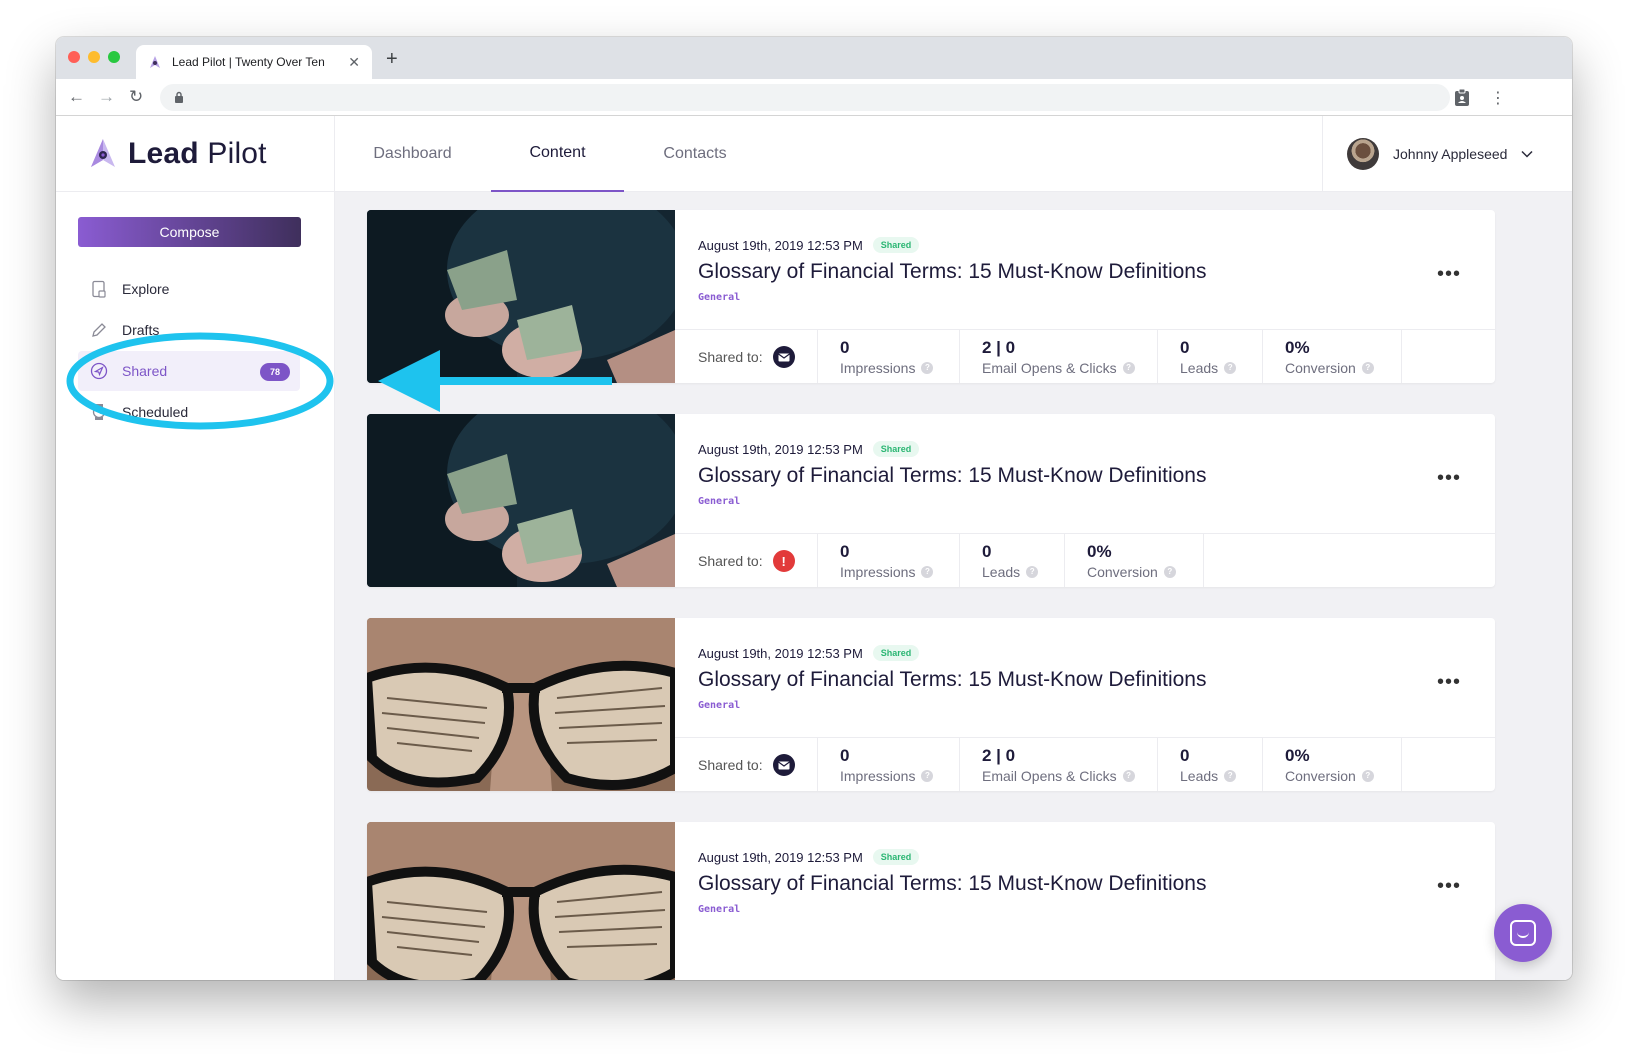  What do you see at coordinates (136, 97) in the screenshot?
I see `reload-icon: ↻` at bounding box center [136, 97].